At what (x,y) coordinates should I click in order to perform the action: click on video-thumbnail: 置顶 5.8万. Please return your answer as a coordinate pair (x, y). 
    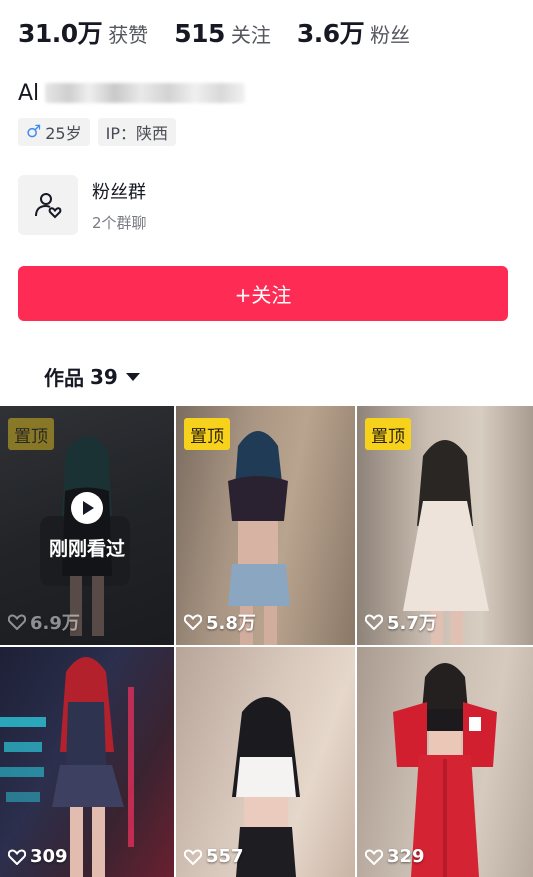
    Looking at the image, I should click on (265, 525).